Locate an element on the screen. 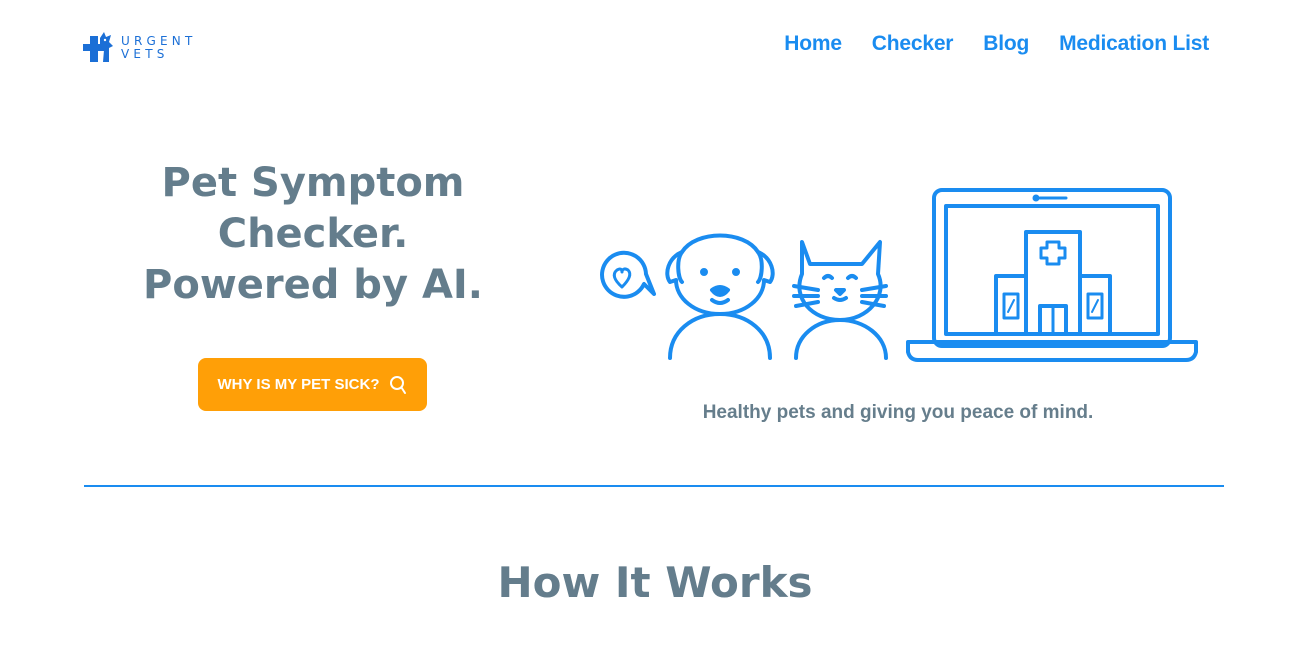 This screenshot has height=652, width=1310. heart-speech-bubble-icon is located at coordinates (628, 274).